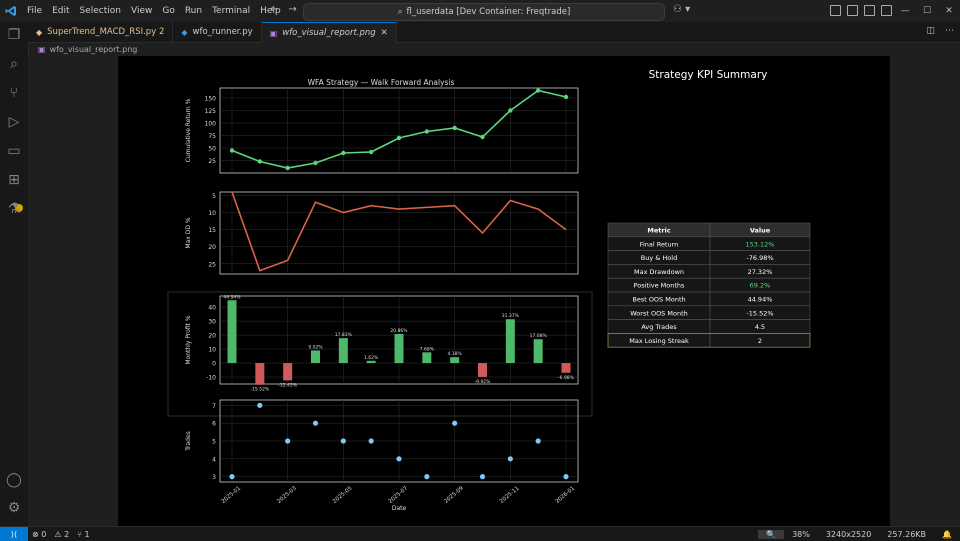 The image size is (960, 541). I want to click on menu-file: File, so click(34, 11).